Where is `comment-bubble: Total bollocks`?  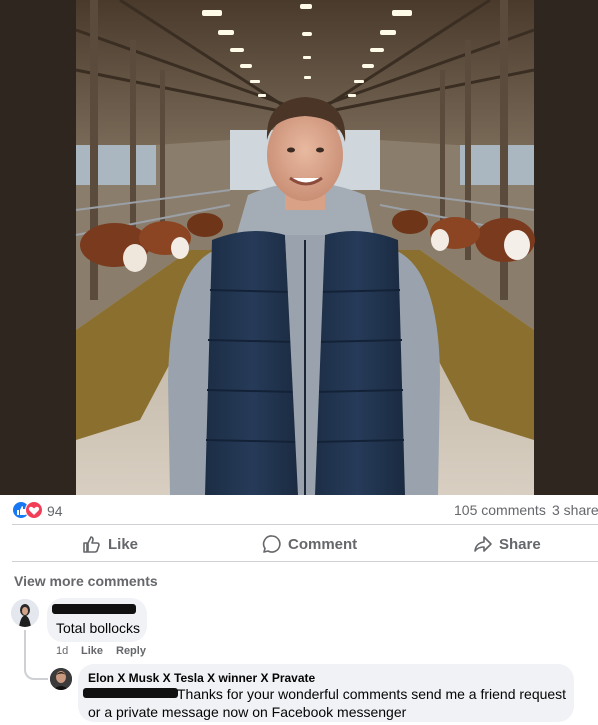 comment-bubble: Total bollocks is located at coordinates (97, 620).